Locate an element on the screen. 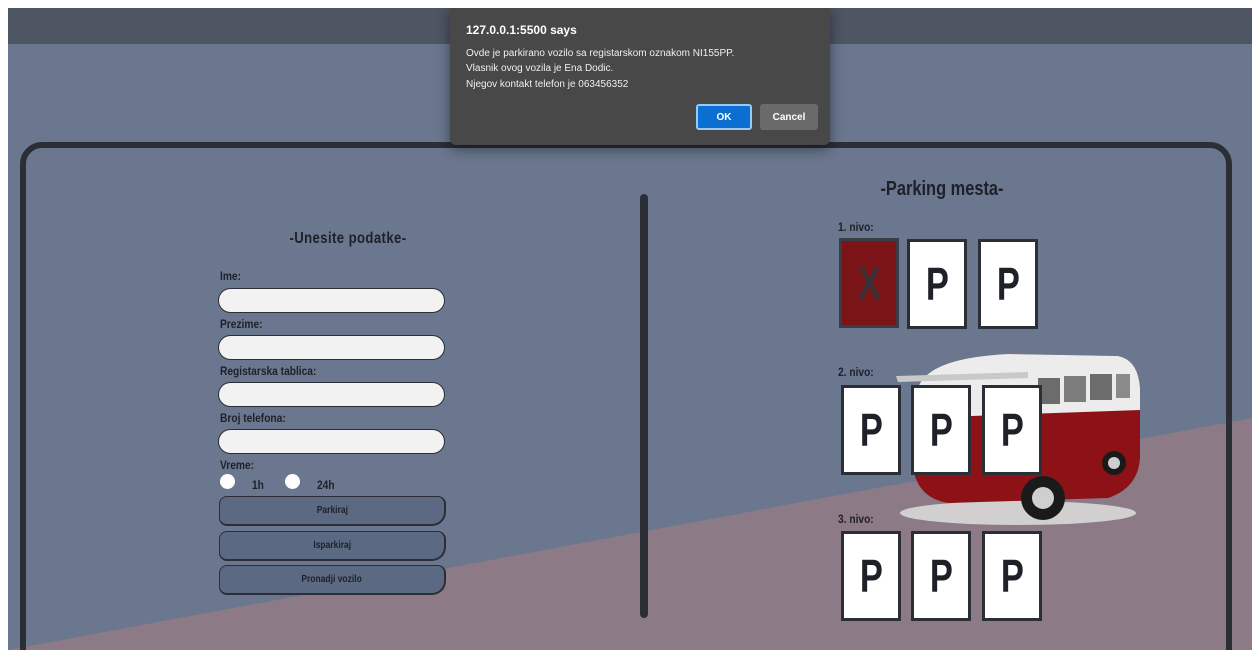 Image resolution: width=1252 pixels, height=650 pixels. find-vehicle-button-label: Pronadji vozilo is located at coordinates (332, 579).